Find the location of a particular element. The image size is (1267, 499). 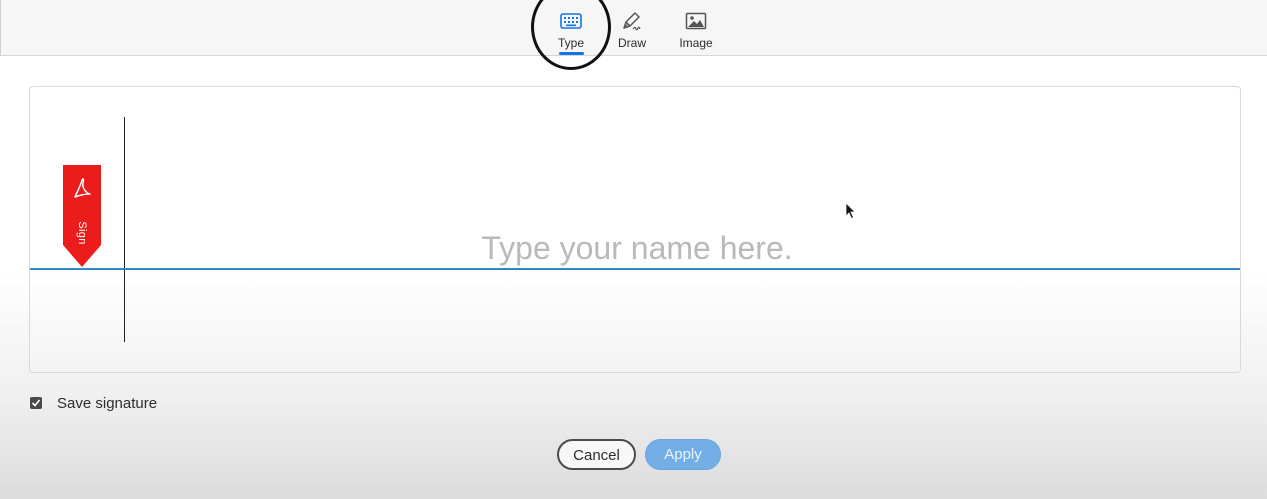

acrobat-logo-icon is located at coordinates (82, 188).